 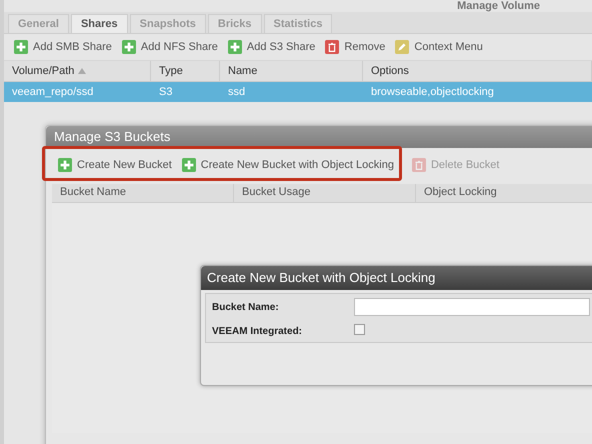 What do you see at coordinates (359, 329) in the screenshot?
I see `checkbox` at bounding box center [359, 329].